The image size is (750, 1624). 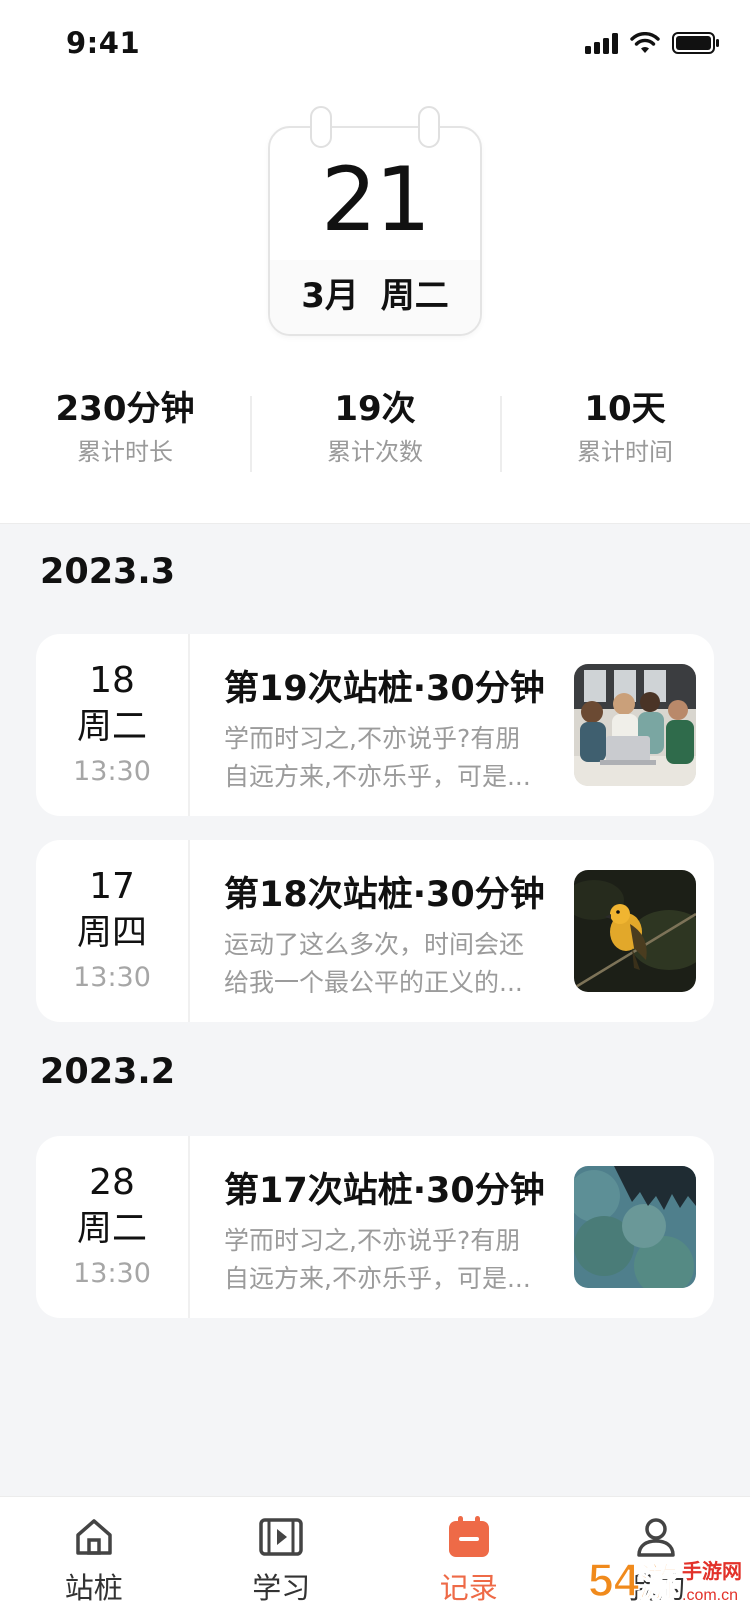 I want to click on tab-label: 站桩, so click(x=93, y=1588).